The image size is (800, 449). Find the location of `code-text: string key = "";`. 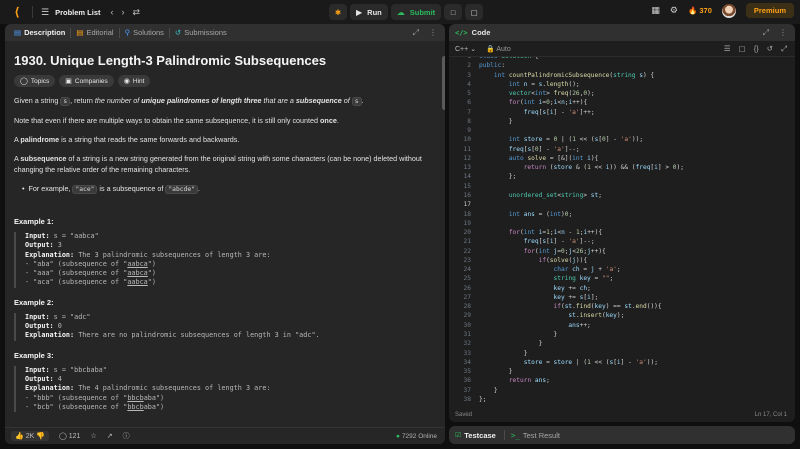

code-text: string key = ""; is located at coordinates (583, 279).